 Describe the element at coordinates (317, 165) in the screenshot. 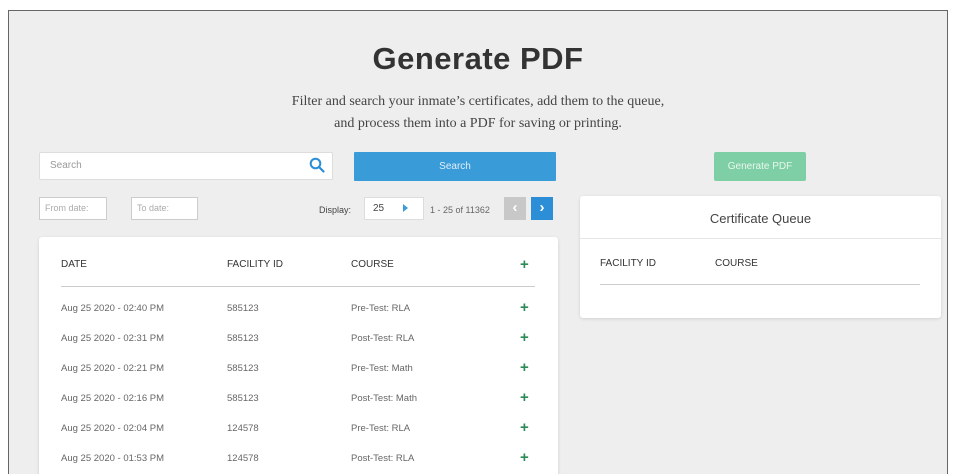

I see `search-icon` at that location.